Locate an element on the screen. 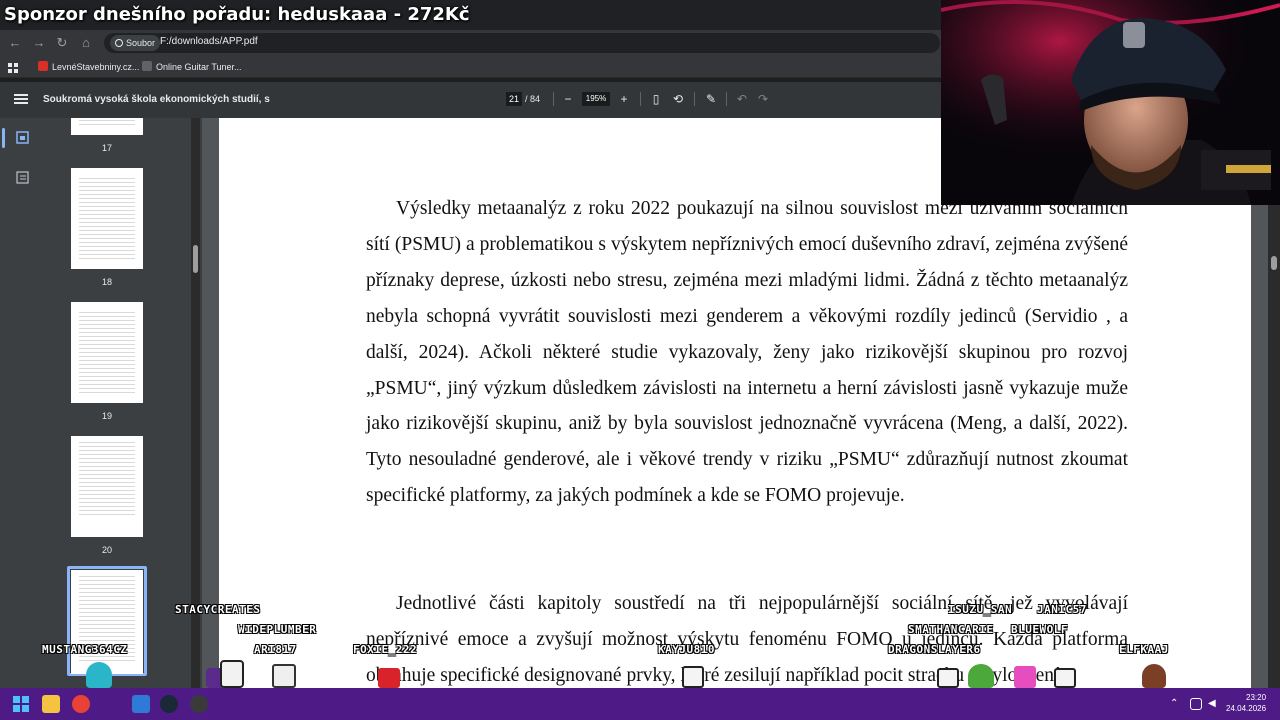 This screenshot has width=1280, height=720. chat-username: STACYCREATES is located at coordinates (218, 609).